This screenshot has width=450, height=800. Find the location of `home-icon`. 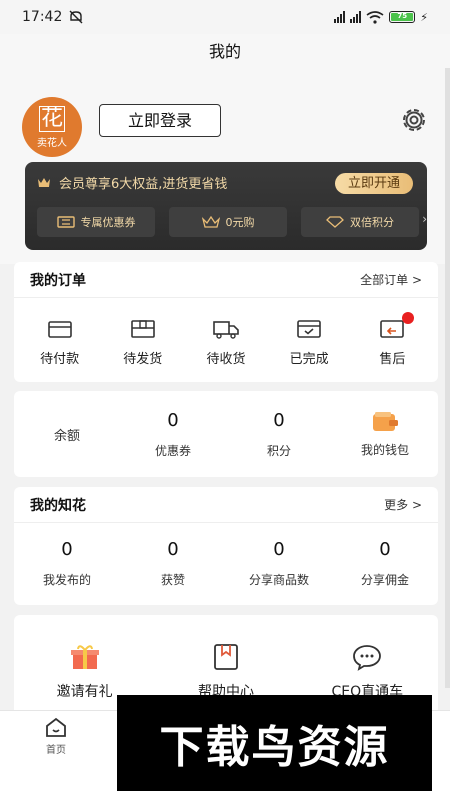

home-icon is located at coordinates (56, 727).